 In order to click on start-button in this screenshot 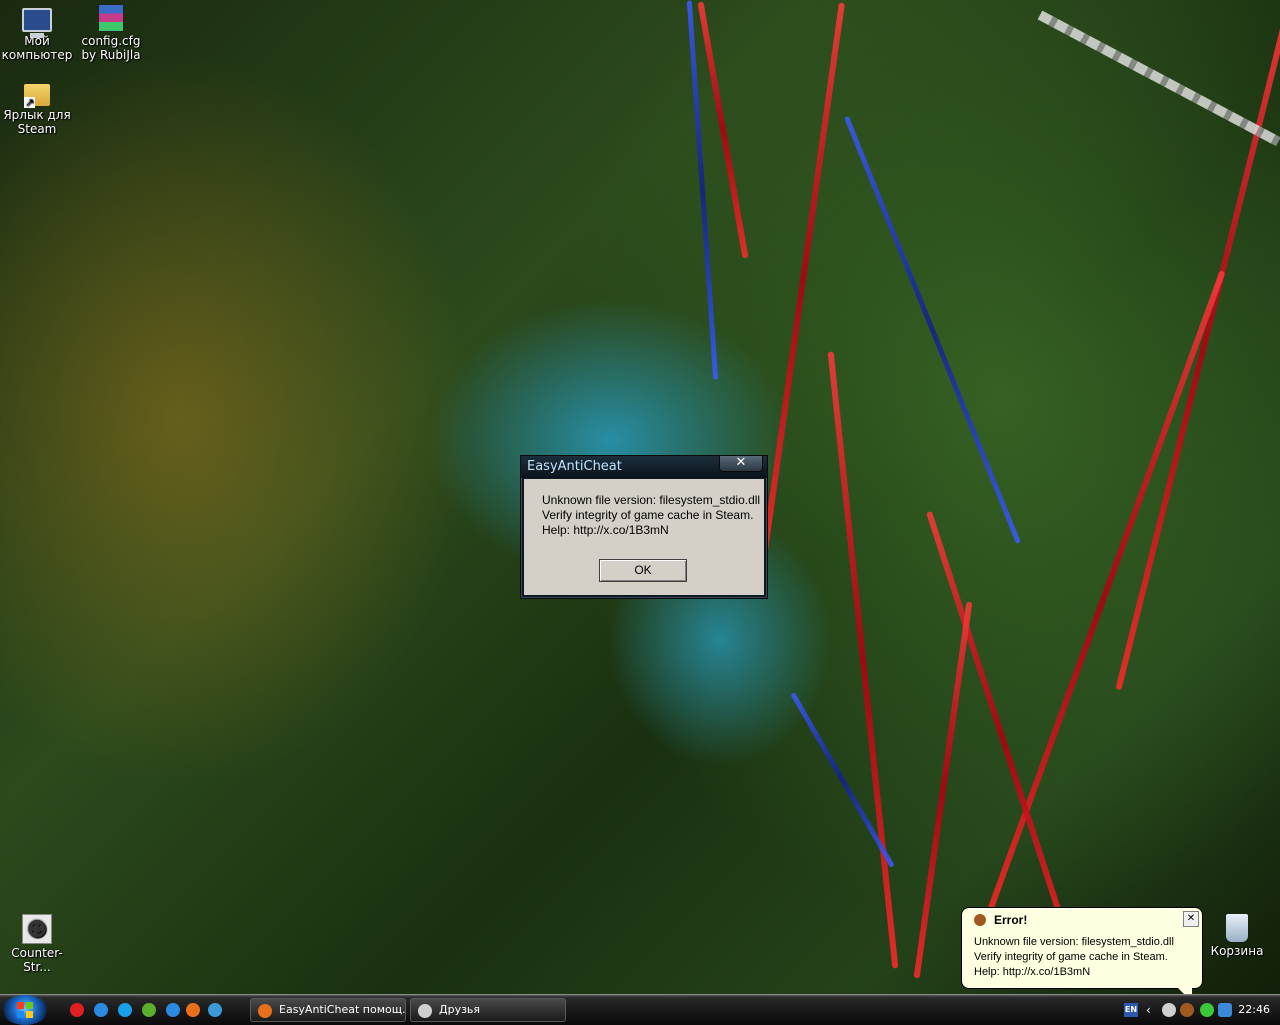, I will do `click(25, 1010)`.